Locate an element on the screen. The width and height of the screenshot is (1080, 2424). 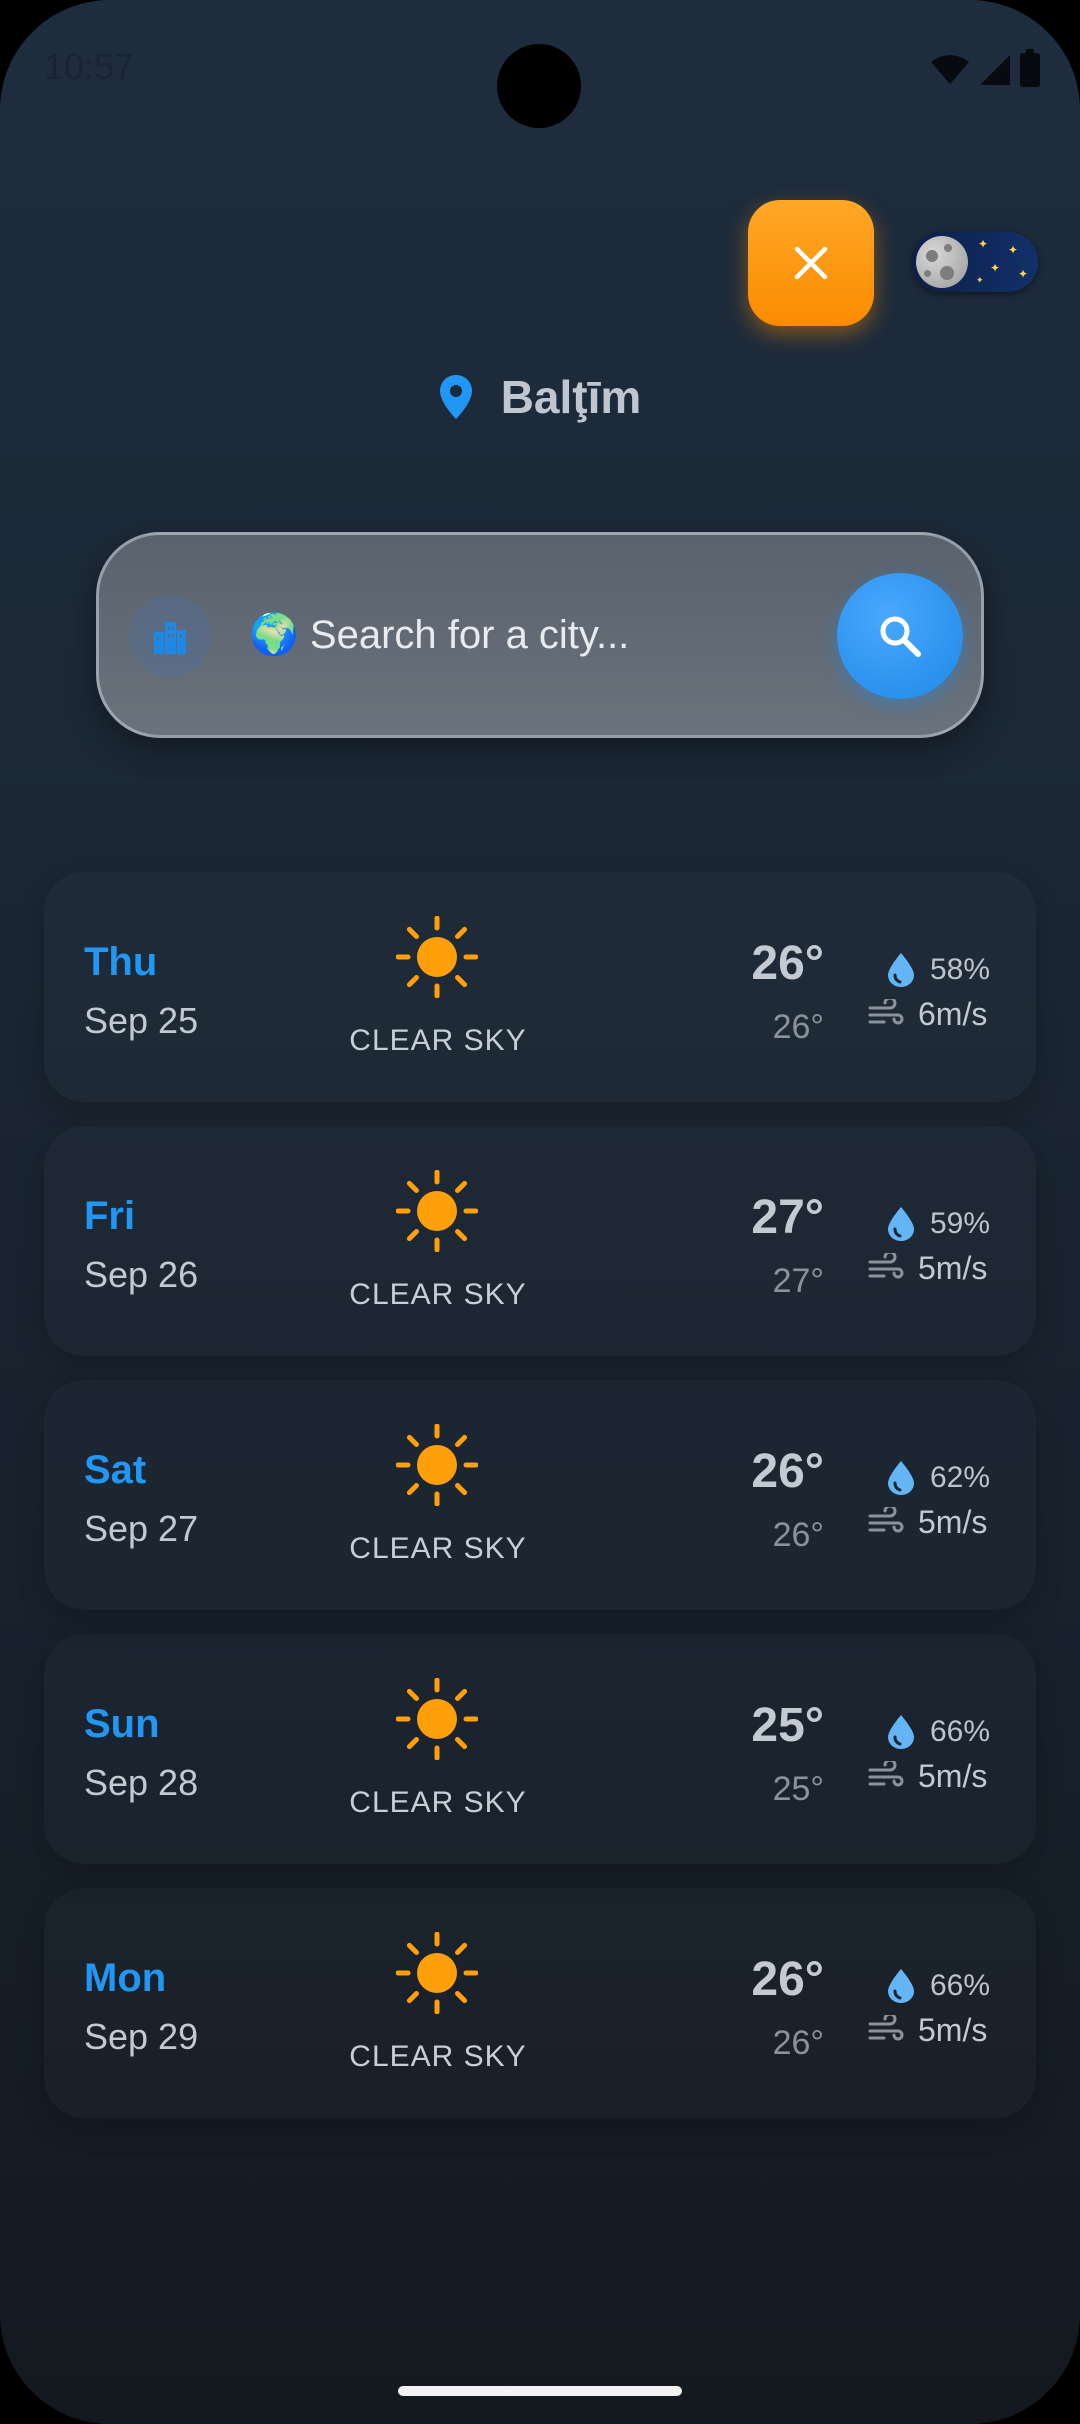
close-button is located at coordinates (811, 263).